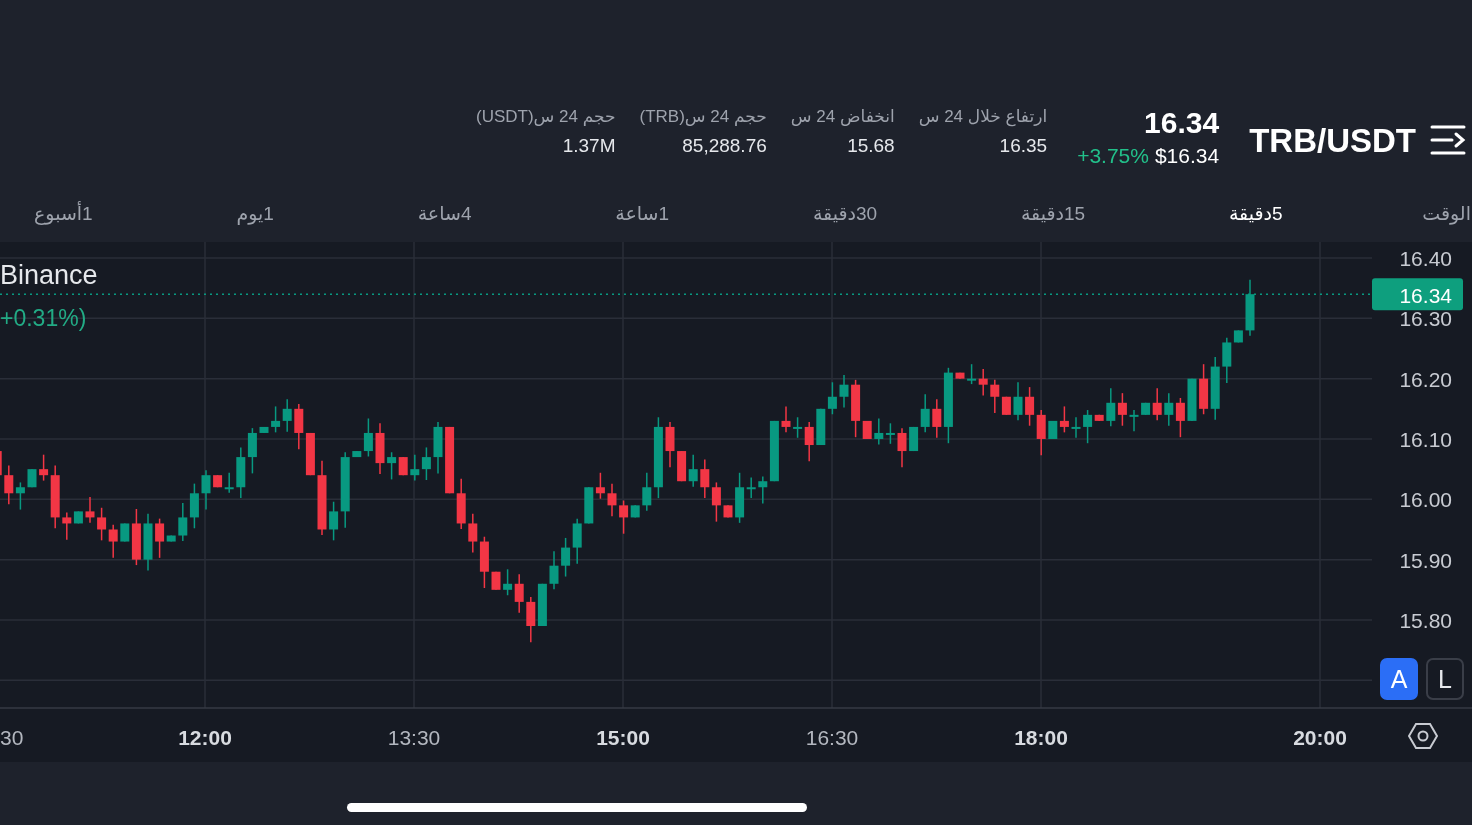 The image size is (1472, 825). What do you see at coordinates (1320, 737) in the screenshot?
I see `time-axis-label: 20:00` at bounding box center [1320, 737].